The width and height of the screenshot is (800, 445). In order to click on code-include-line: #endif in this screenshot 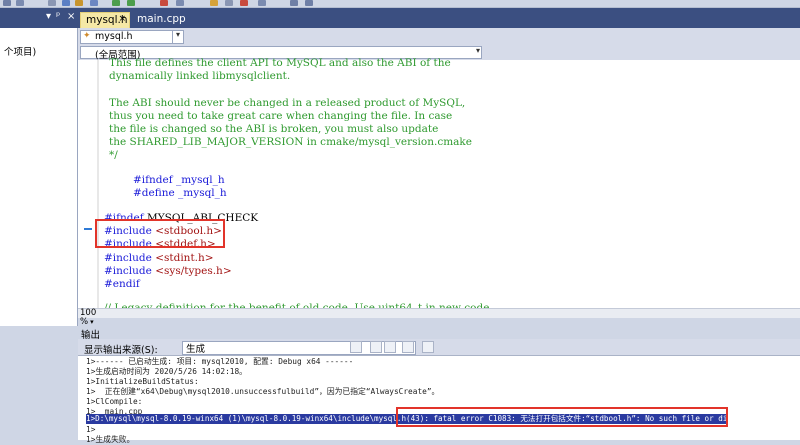, I will do `click(122, 284)`.